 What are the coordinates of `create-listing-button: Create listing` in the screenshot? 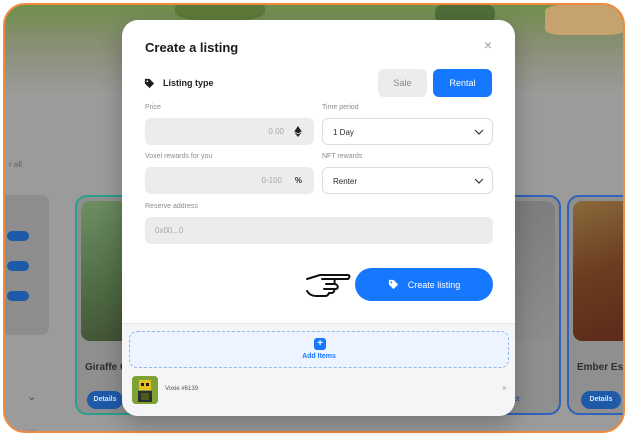 It's located at (424, 284).